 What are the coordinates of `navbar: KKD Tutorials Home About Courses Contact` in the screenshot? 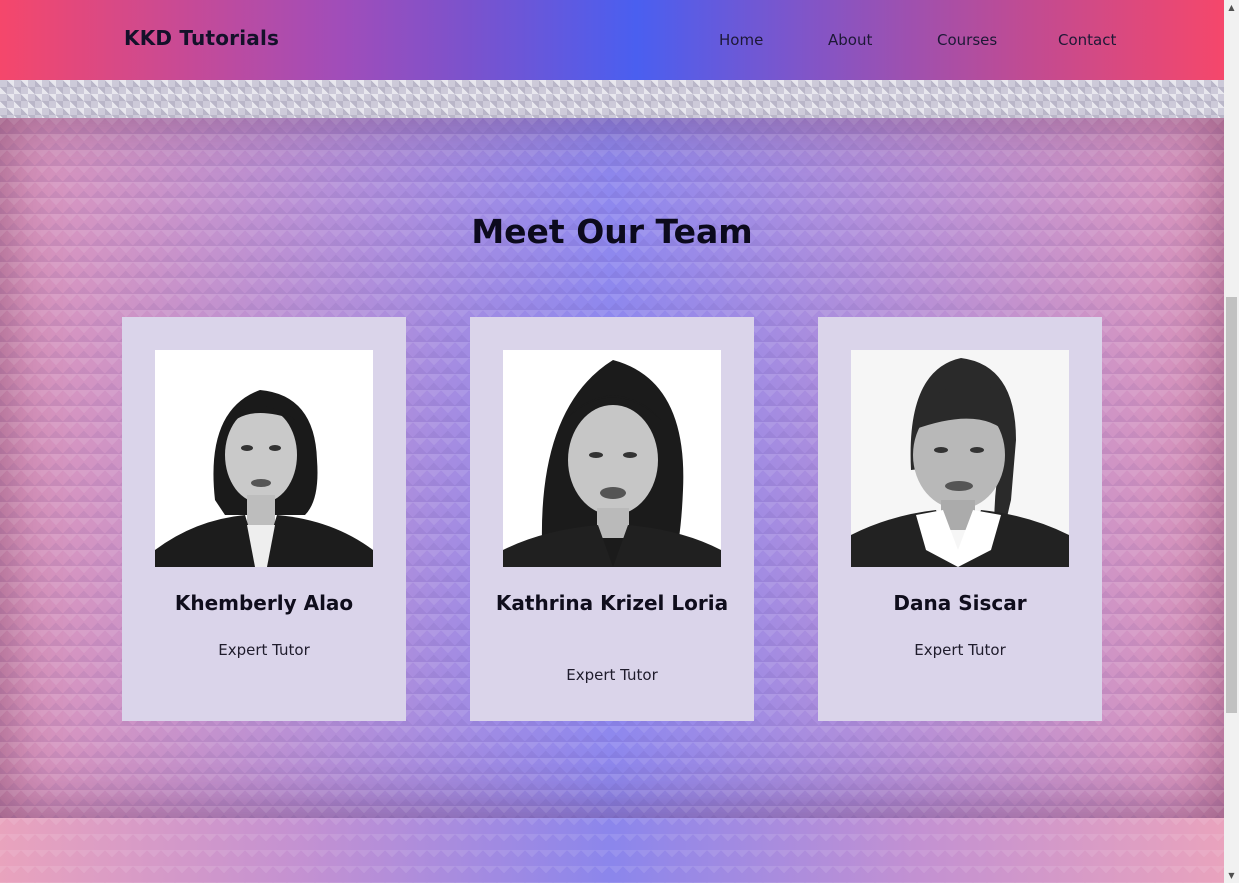 It's located at (612, 40).